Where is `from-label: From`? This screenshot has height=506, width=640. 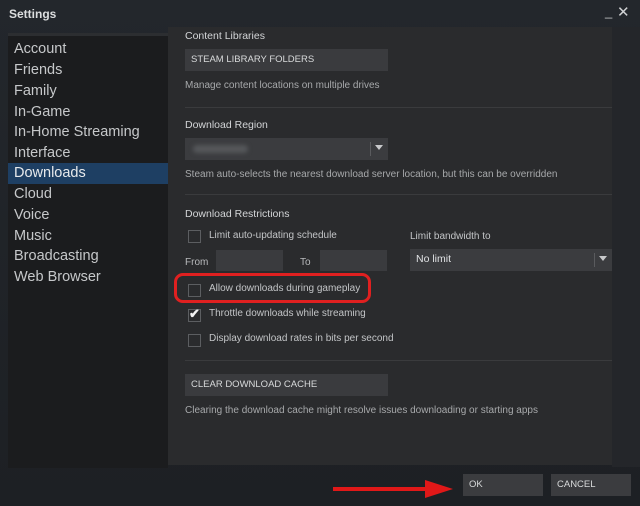
from-label: From is located at coordinates (197, 262).